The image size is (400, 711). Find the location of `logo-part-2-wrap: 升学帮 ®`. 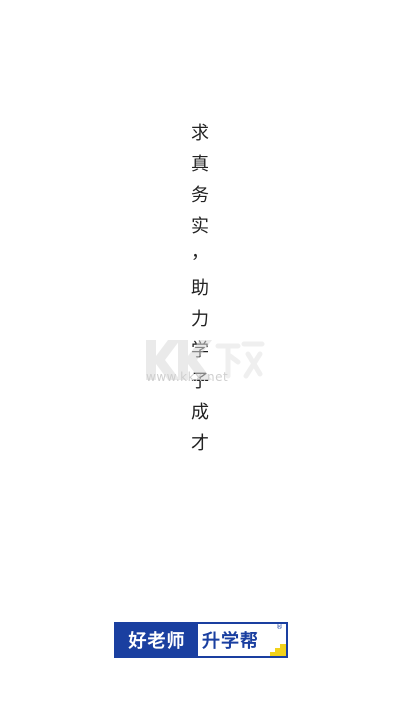

logo-part-2-wrap: 升学帮 ® is located at coordinates (242, 639).